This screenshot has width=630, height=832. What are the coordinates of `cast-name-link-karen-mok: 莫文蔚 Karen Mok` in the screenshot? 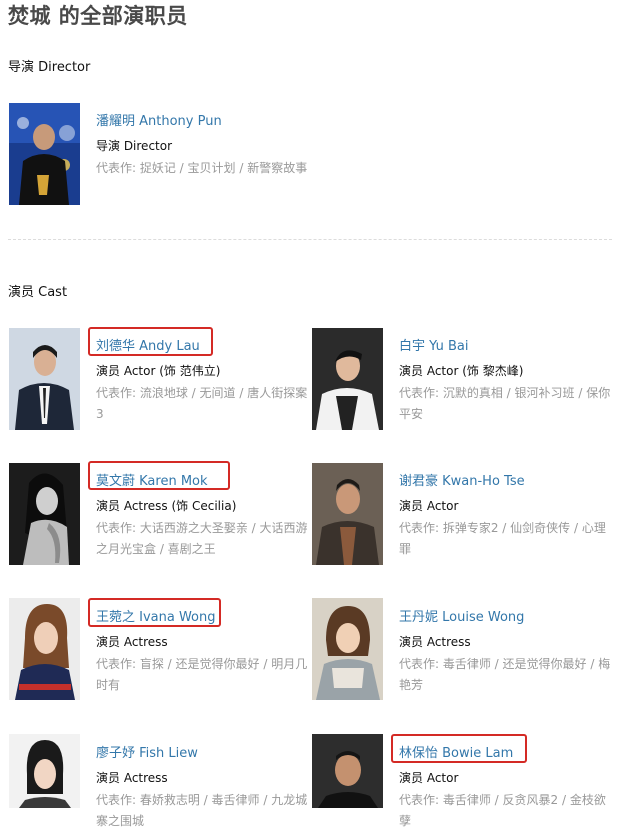 It's located at (152, 479).